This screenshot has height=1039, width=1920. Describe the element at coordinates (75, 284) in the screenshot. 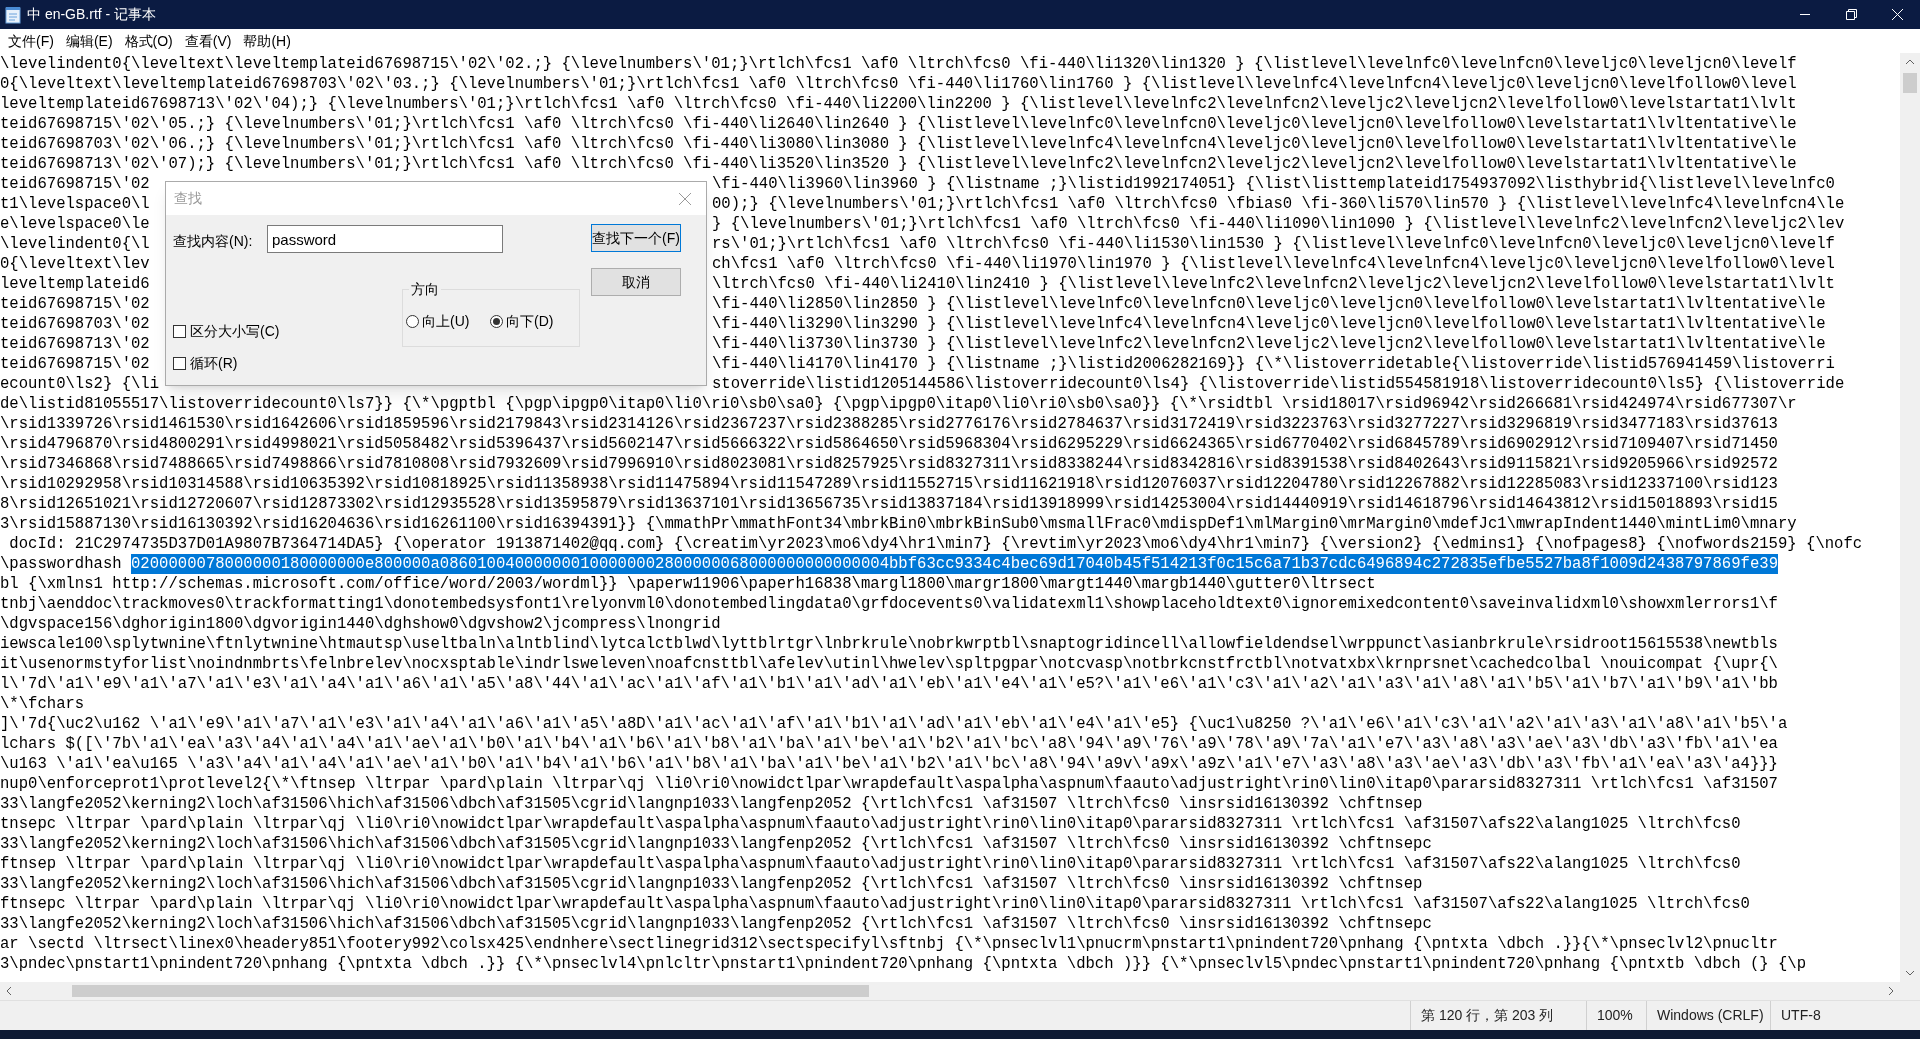

I see `text-line: leveltemplateid6` at that location.